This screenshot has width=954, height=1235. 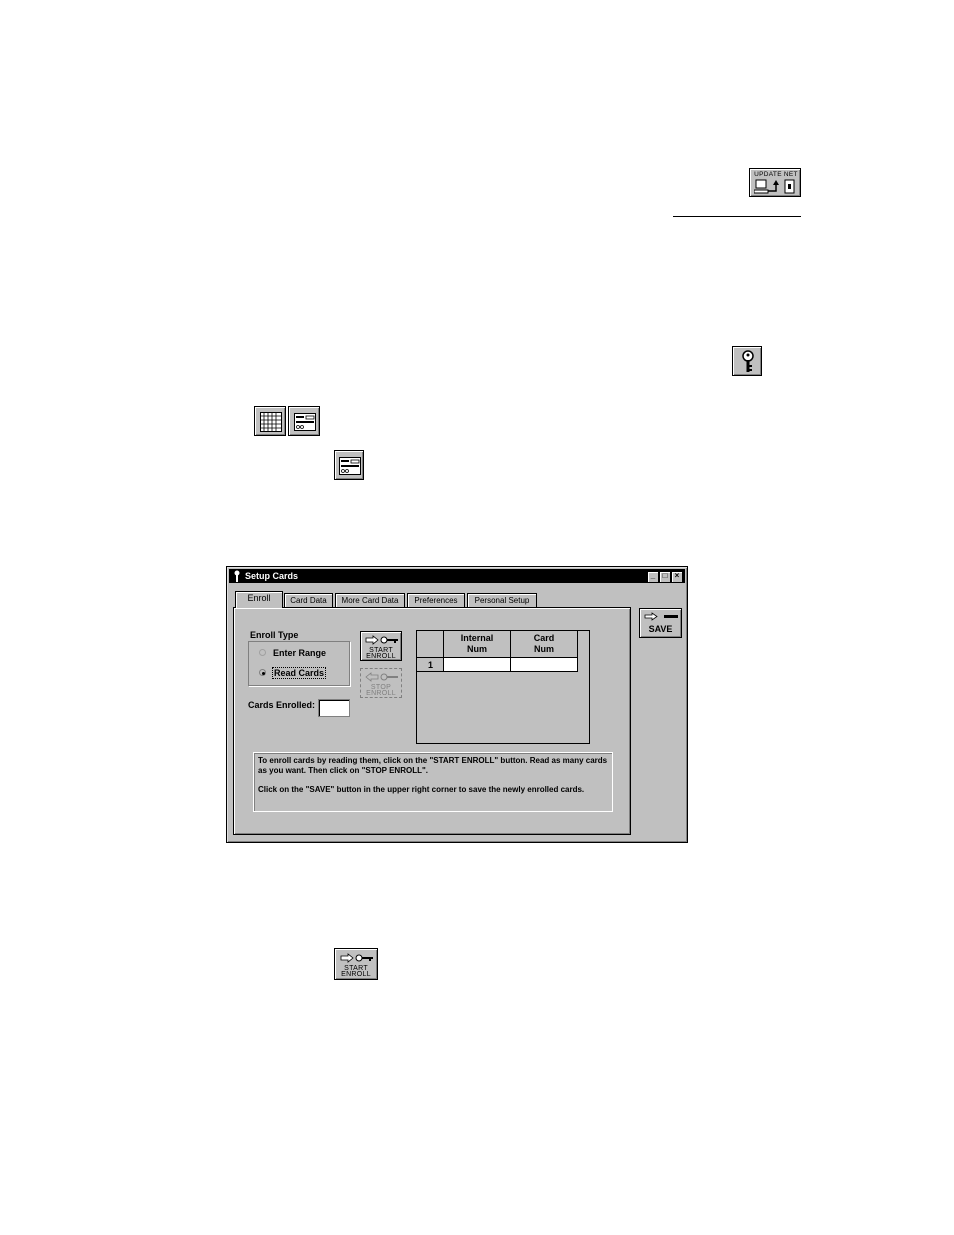 I want to click on card-form-button, so click(x=349, y=465).